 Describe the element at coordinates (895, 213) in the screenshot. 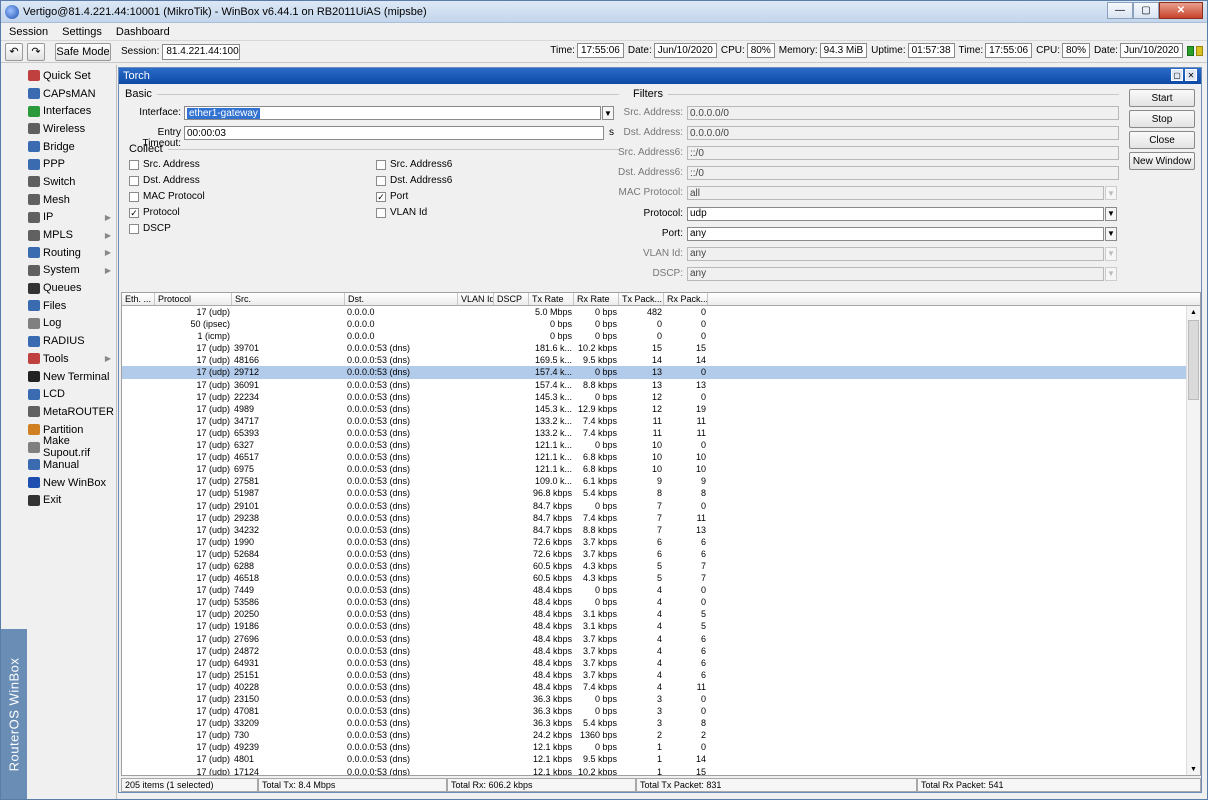

I see `filter-protocol-input: udp` at that location.